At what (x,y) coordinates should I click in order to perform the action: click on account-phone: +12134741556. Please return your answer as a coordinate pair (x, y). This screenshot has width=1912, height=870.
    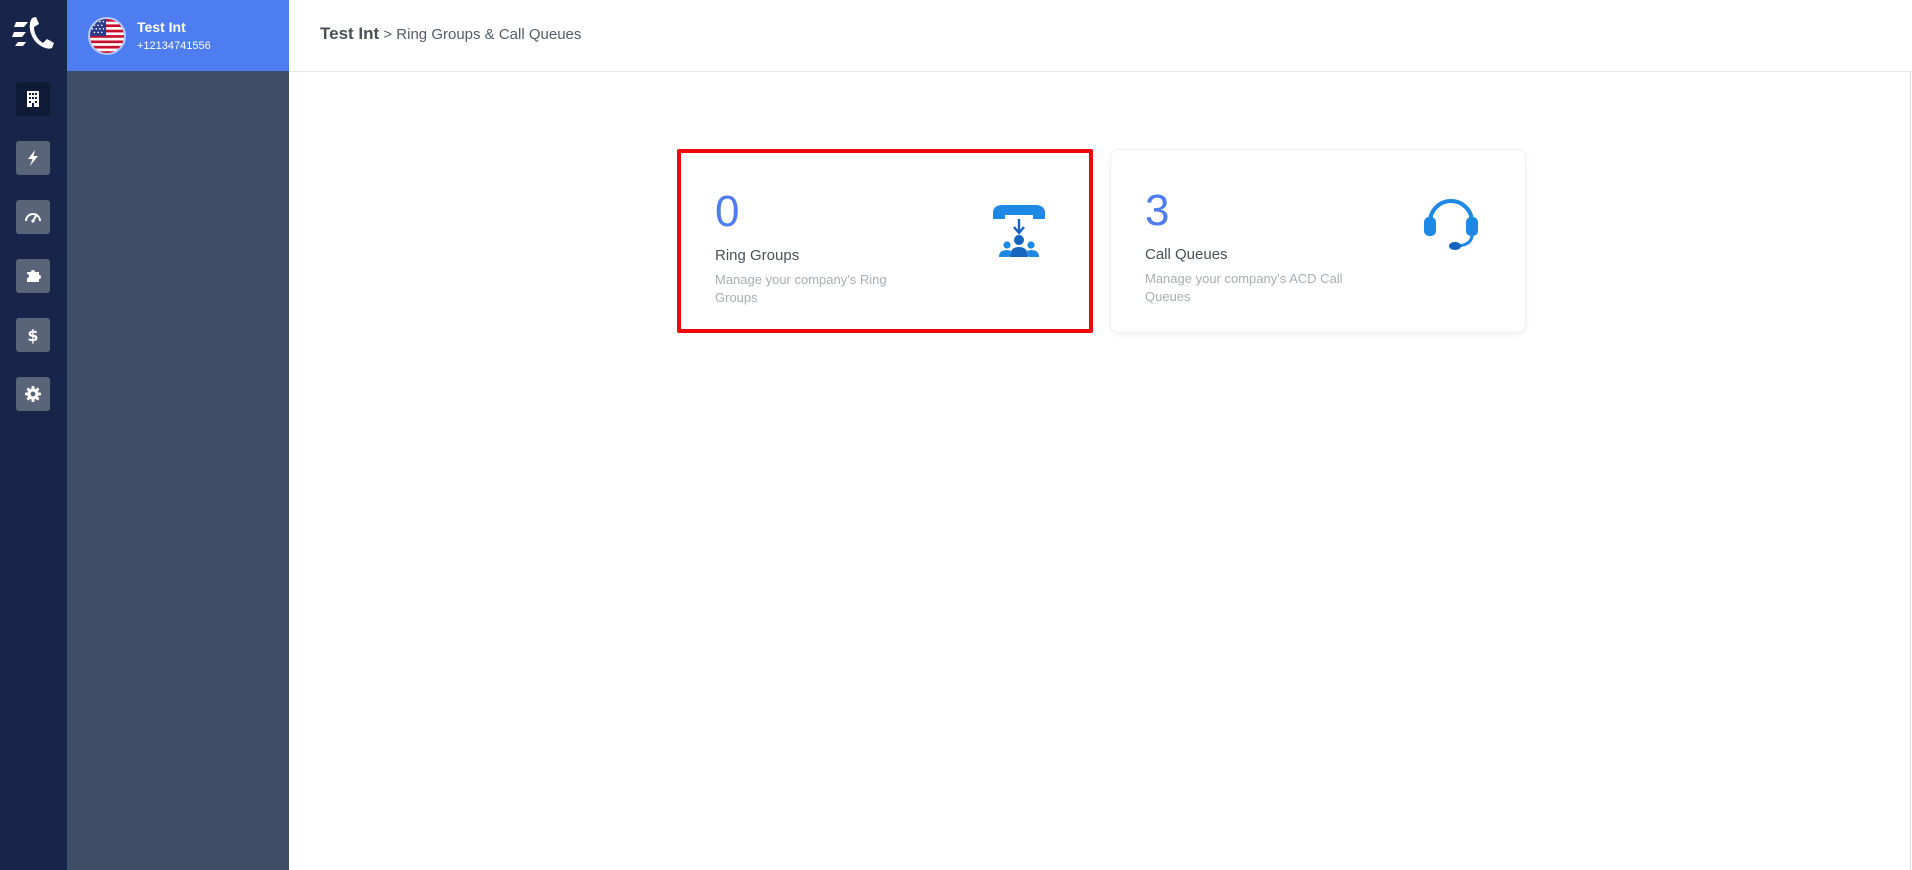
    Looking at the image, I should click on (174, 46).